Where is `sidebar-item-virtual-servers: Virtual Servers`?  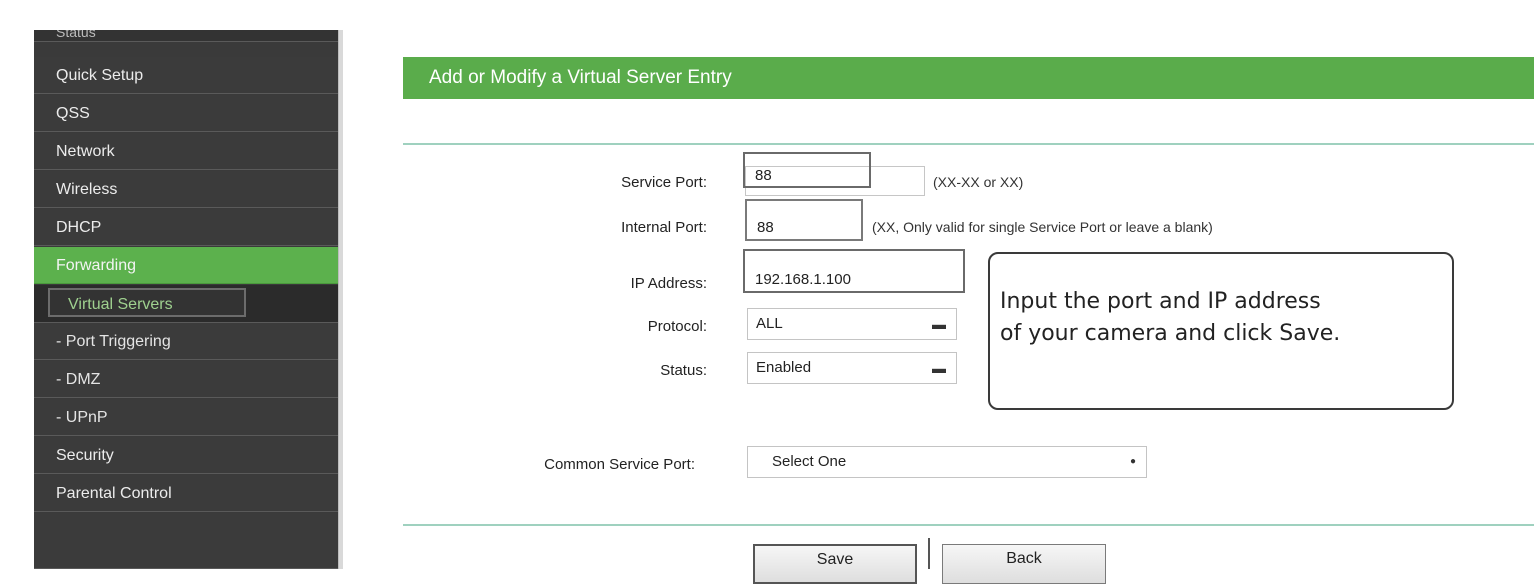 sidebar-item-virtual-servers: Virtual Servers is located at coordinates (186, 304).